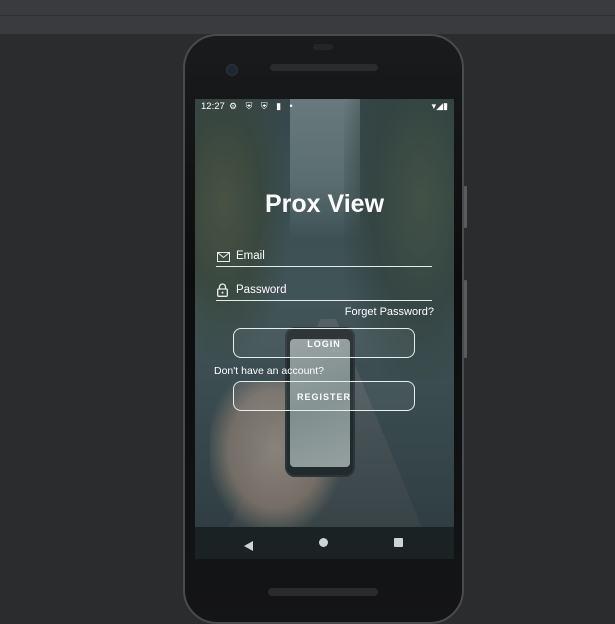 The height and width of the screenshot is (624, 615). What do you see at coordinates (323, 542) in the screenshot?
I see `home-icon` at bounding box center [323, 542].